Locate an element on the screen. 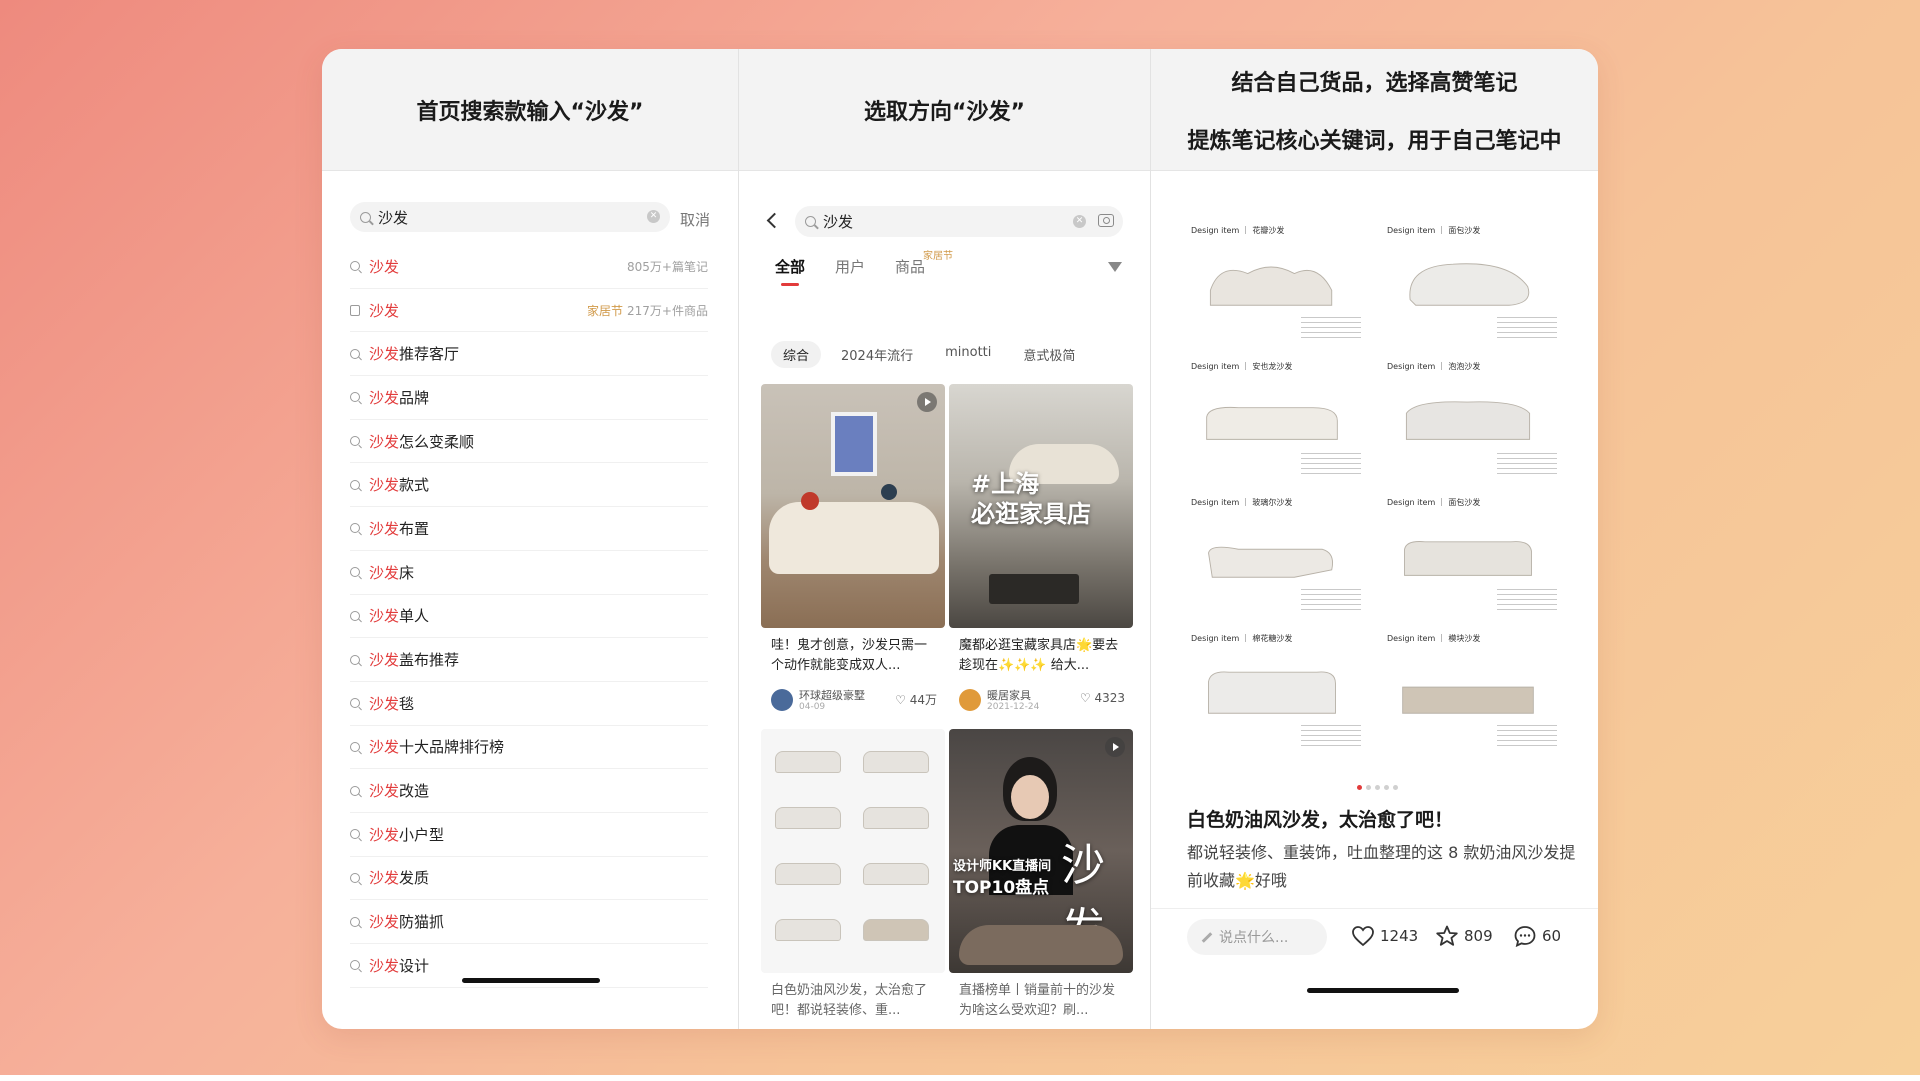 The width and height of the screenshot is (1920, 1081). suggestion-suffix: 款式 is located at coordinates (414, 485).